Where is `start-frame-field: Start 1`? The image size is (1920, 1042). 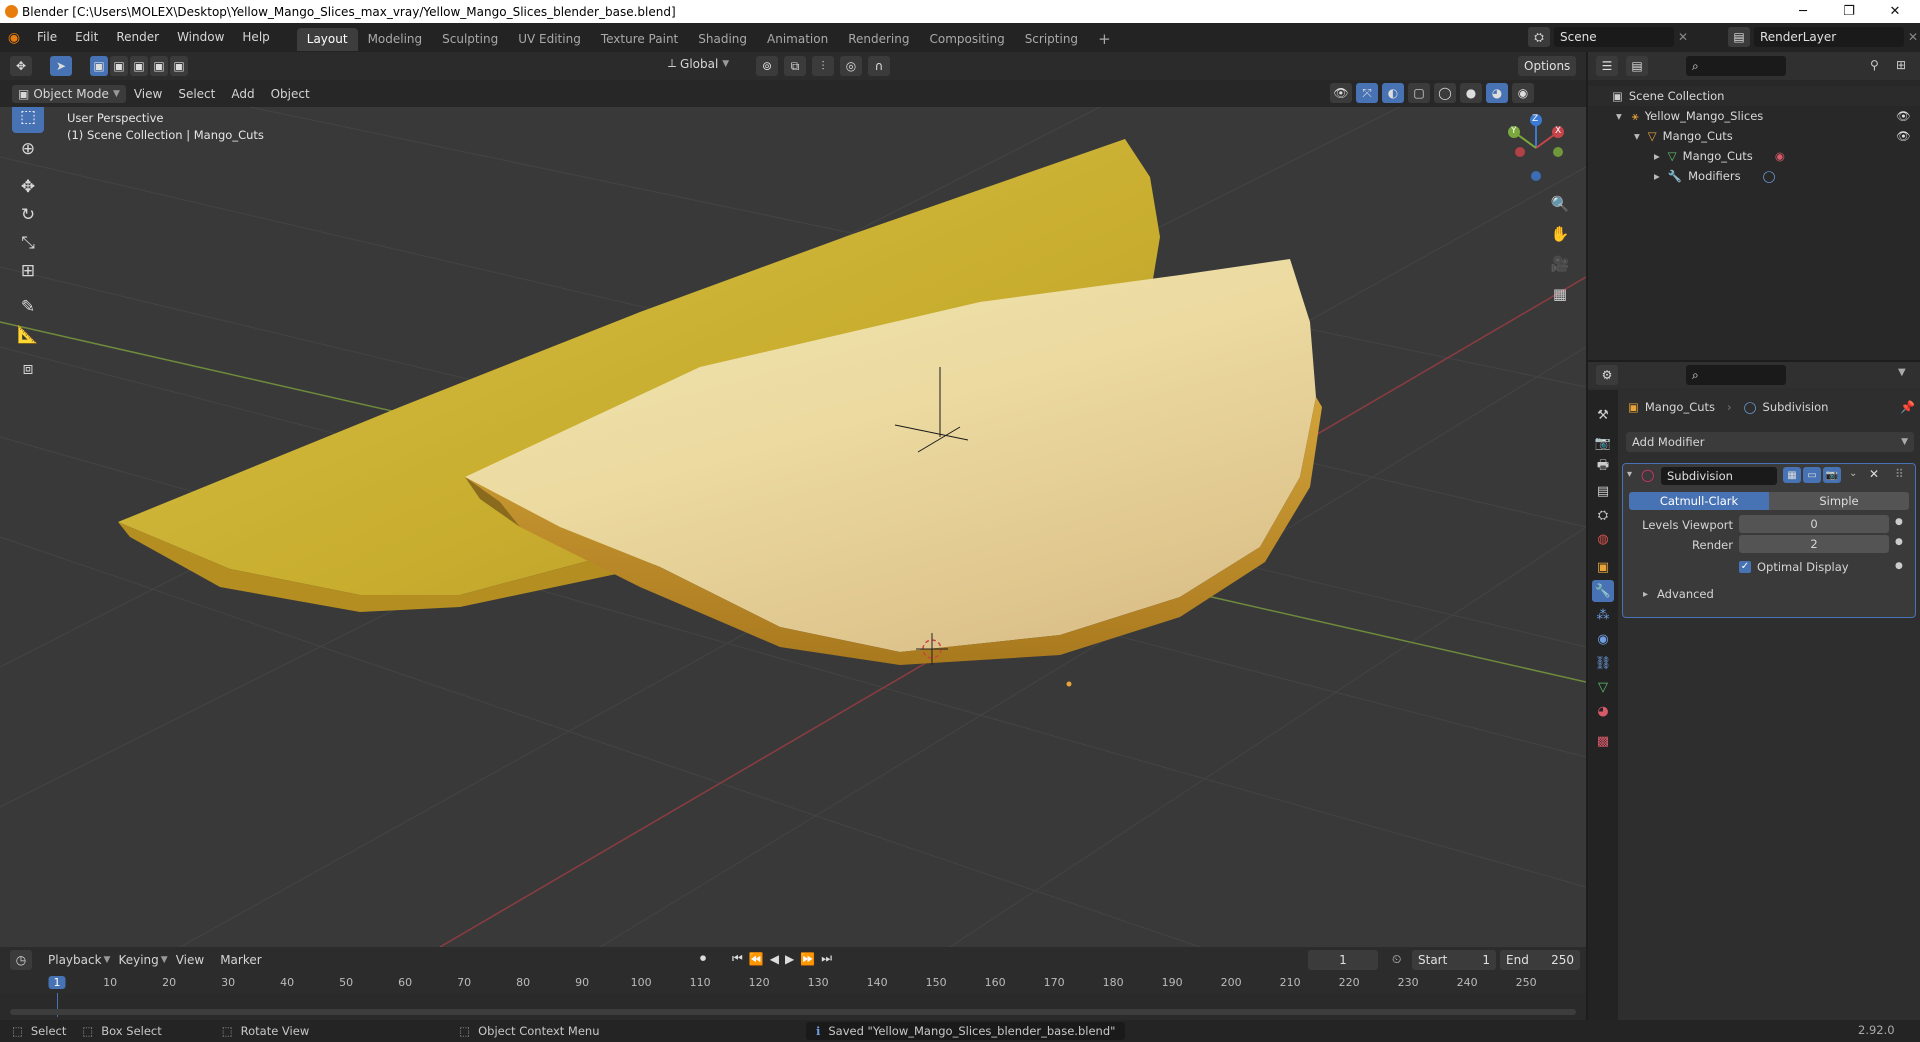
start-frame-field: Start 1 is located at coordinates (1454, 960).